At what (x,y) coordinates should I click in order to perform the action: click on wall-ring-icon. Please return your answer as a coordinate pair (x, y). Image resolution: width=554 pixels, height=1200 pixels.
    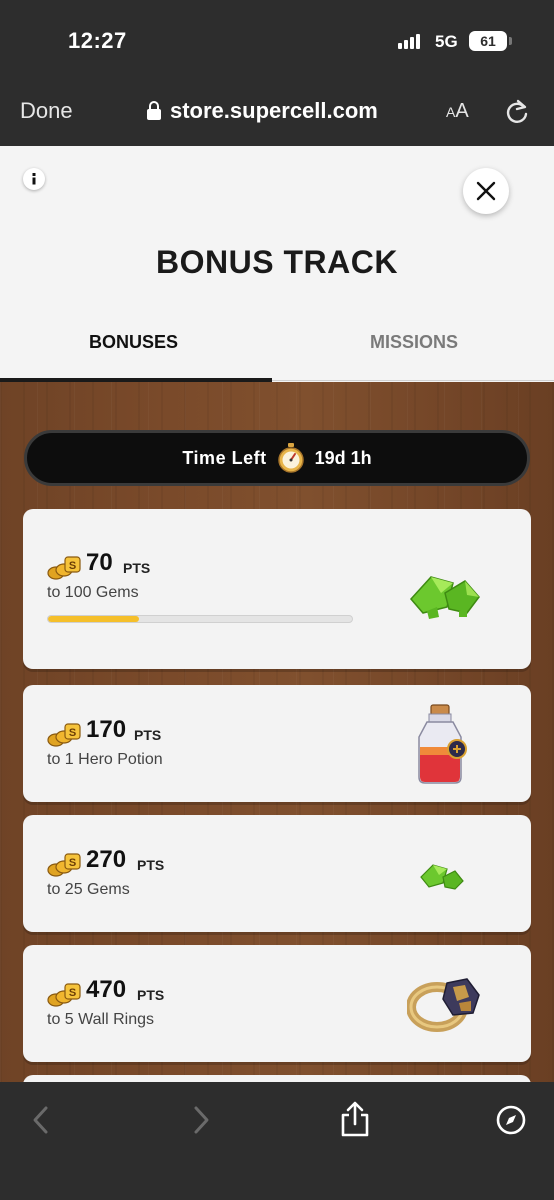
    Looking at the image, I should click on (443, 1005).